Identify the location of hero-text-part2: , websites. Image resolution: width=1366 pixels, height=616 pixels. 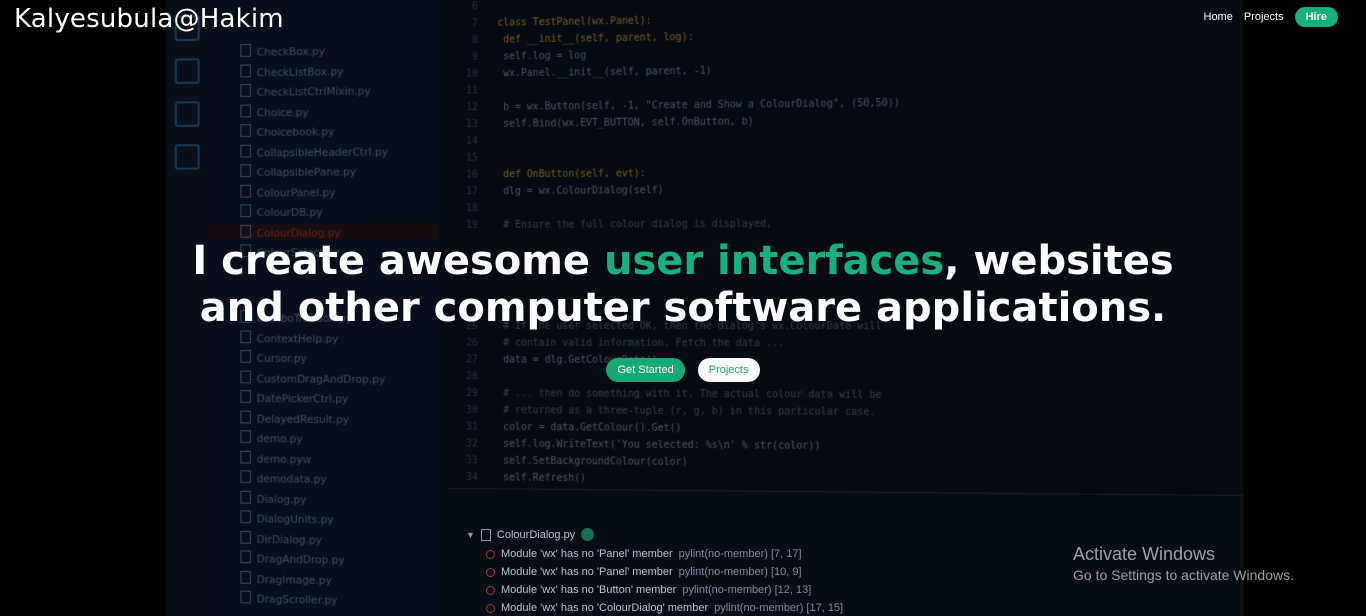
(1059, 261).